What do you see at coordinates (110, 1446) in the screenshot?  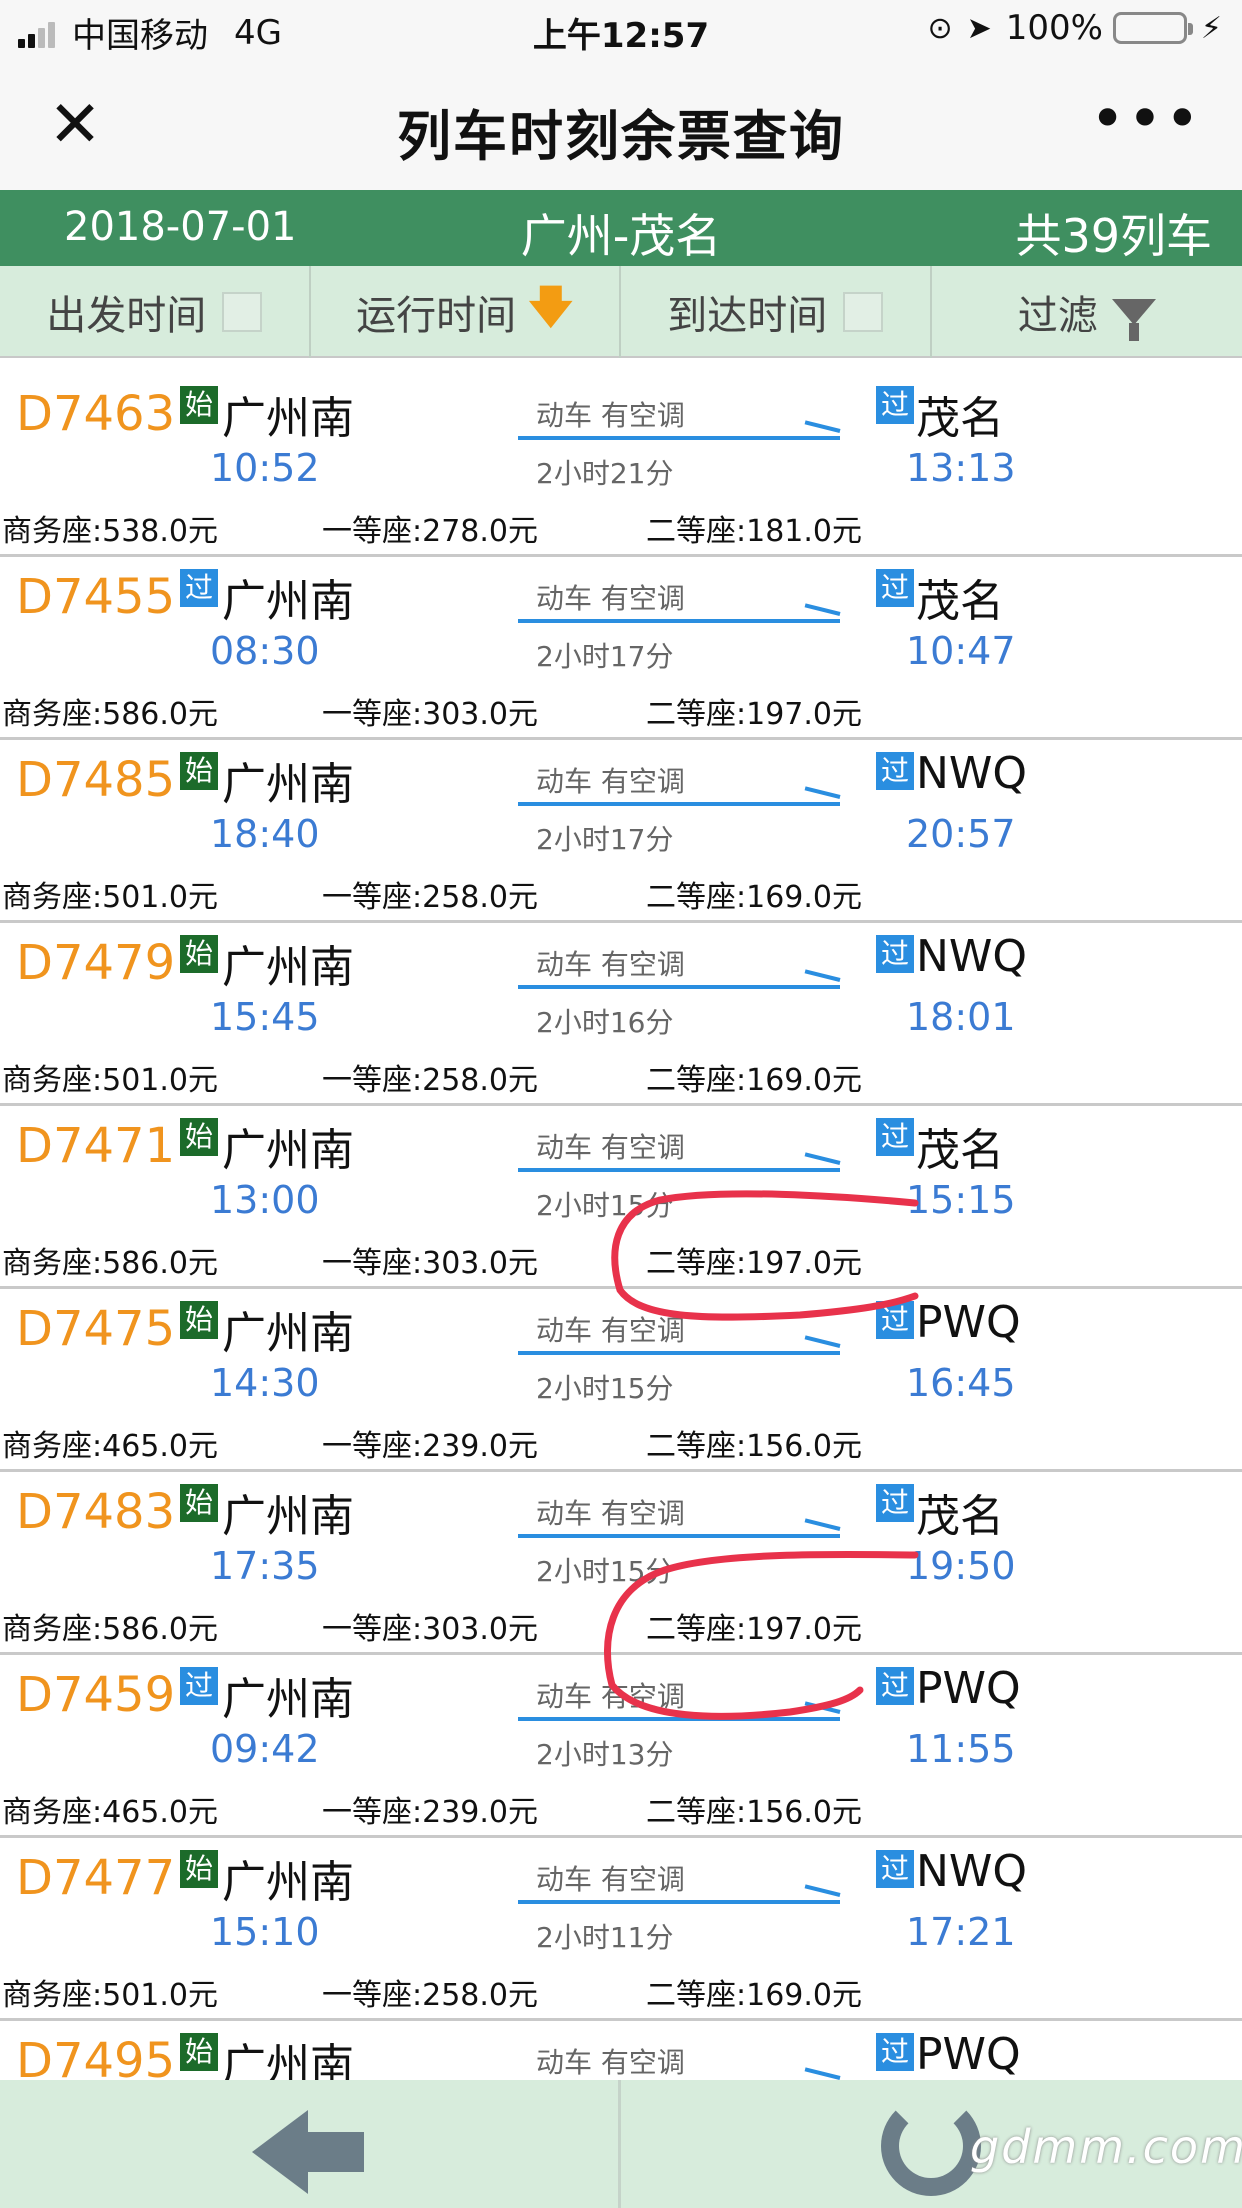 I see `business-seat-price: 商务座:465.0元` at bounding box center [110, 1446].